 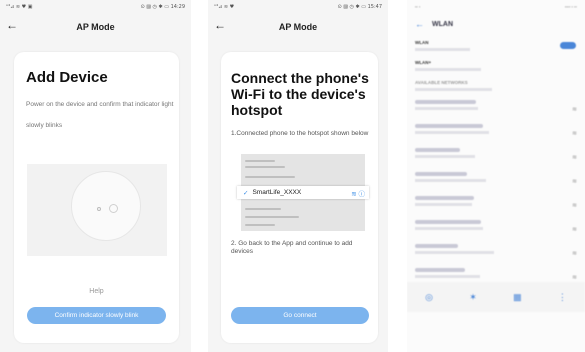 I want to click on device-outline, so click(x=106, y=206).